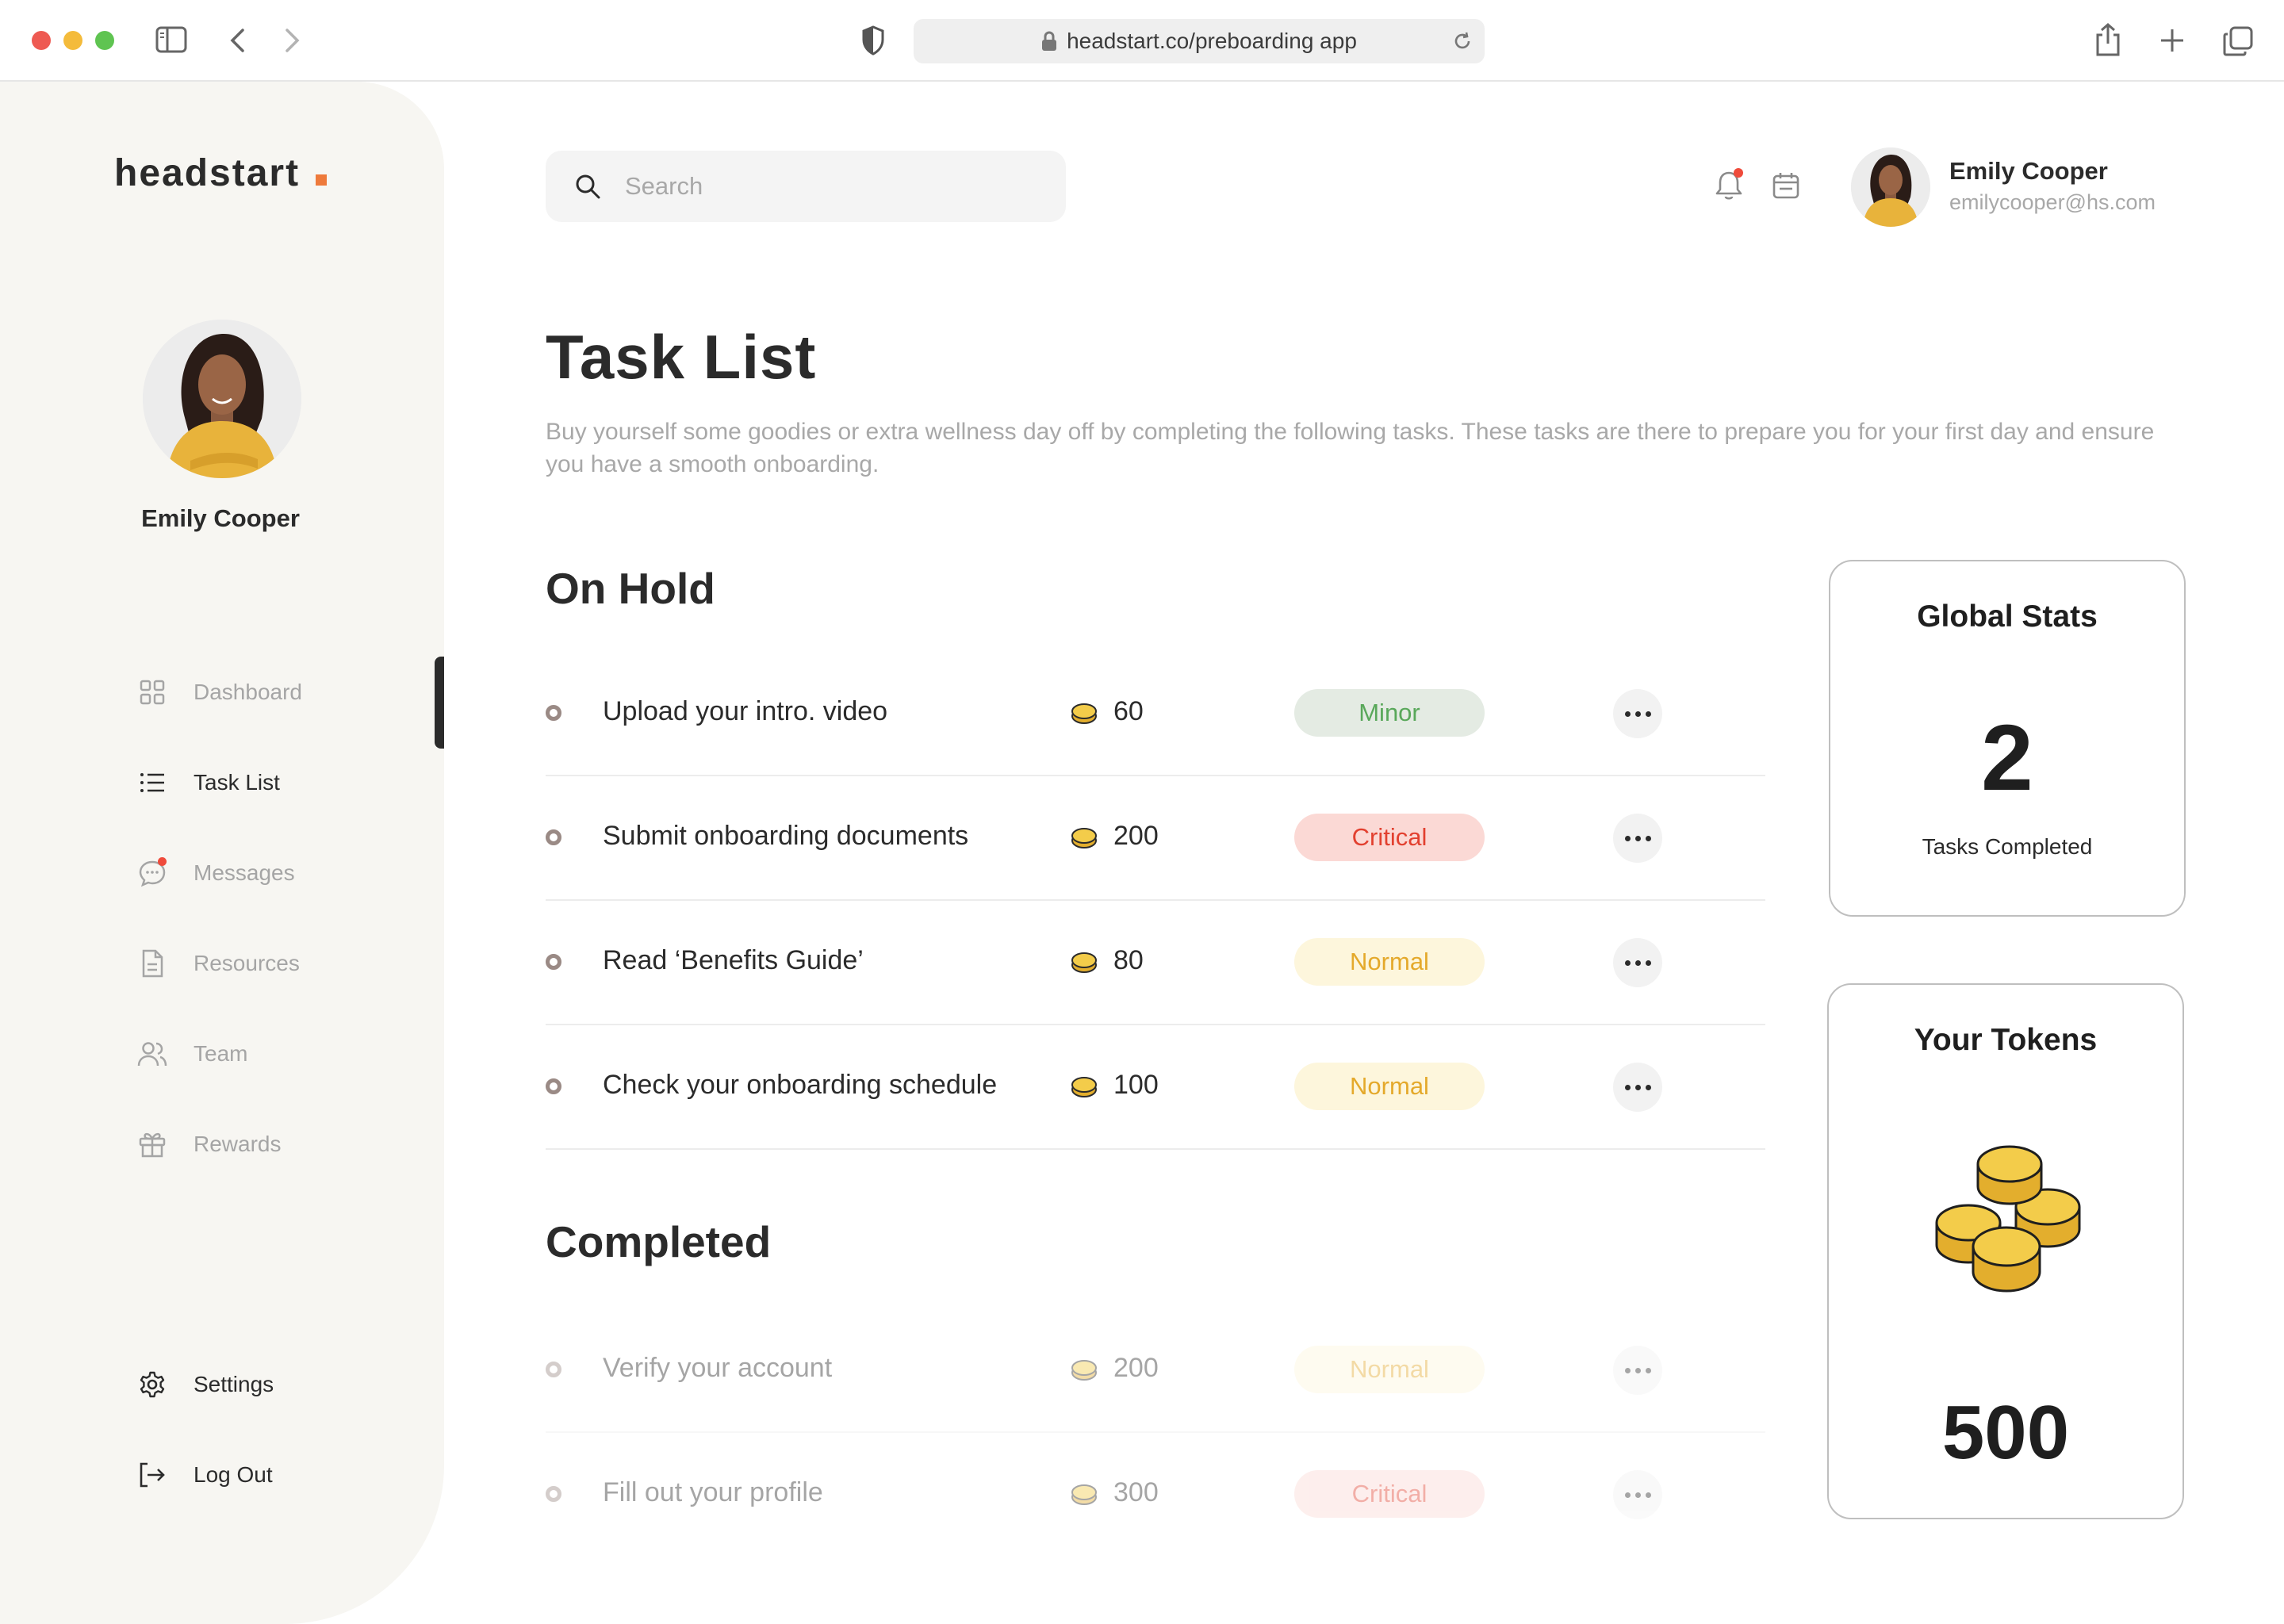 This screenshot has width=2284, height=1624. I want to click on new-tab-icon, so click(2172, 40).